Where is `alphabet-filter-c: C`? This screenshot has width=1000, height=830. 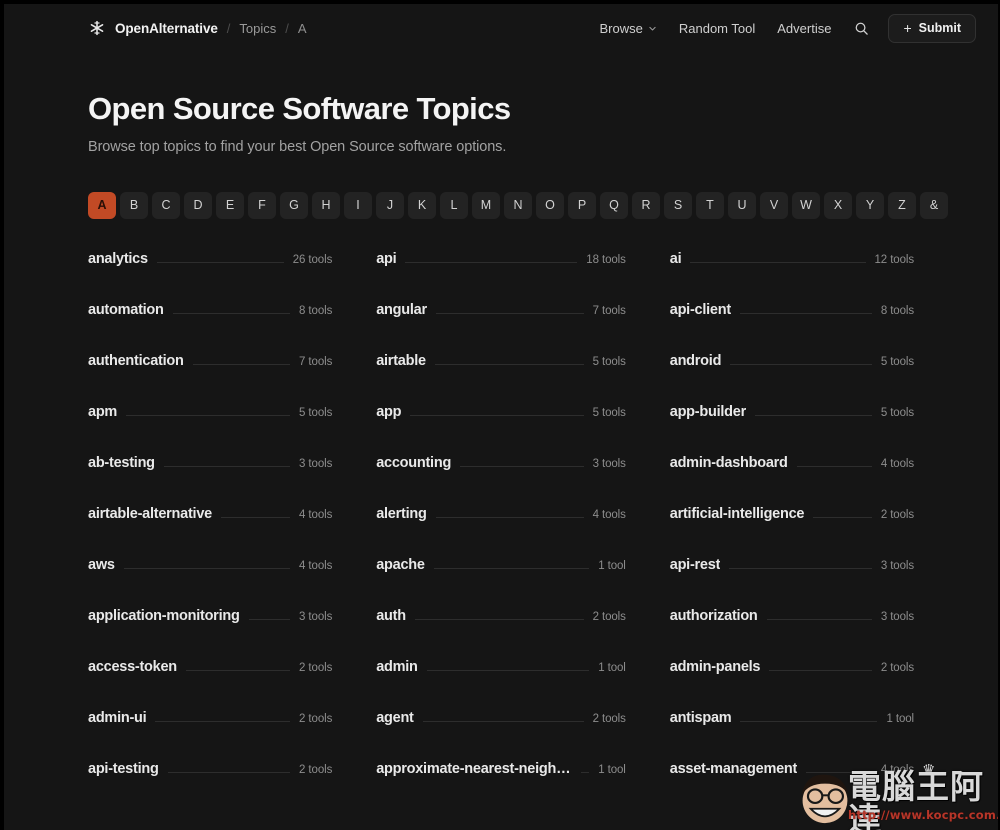 alphabet-filter-c: C is located at coordinates (166, 205).